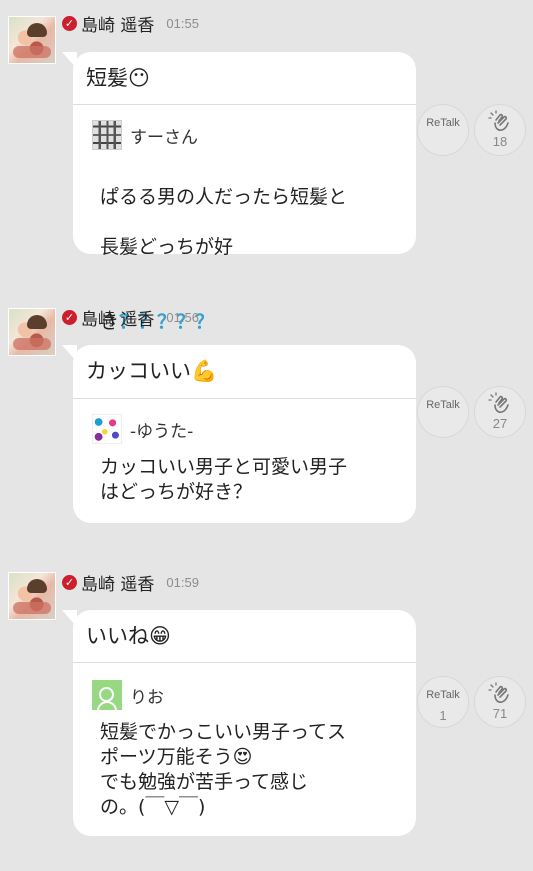 Image resolution: width=533 pixels, height=871 pixels. I want to click on question-user-name: -ゆうた-, so click(161, 429).